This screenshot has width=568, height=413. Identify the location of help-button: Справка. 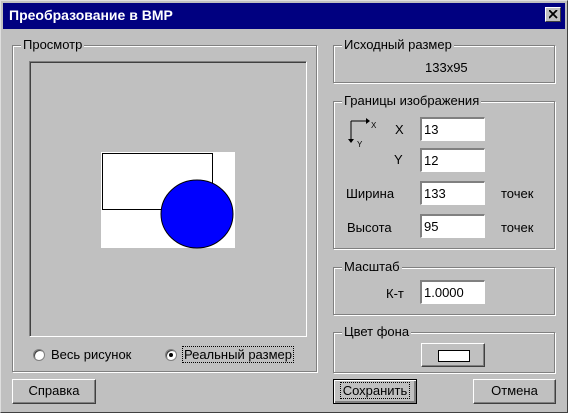
(54, 391).